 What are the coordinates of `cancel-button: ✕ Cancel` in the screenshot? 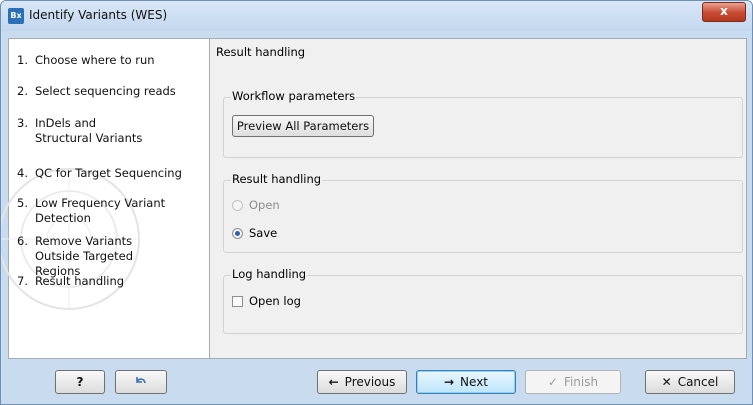 It's located at (690, 382).